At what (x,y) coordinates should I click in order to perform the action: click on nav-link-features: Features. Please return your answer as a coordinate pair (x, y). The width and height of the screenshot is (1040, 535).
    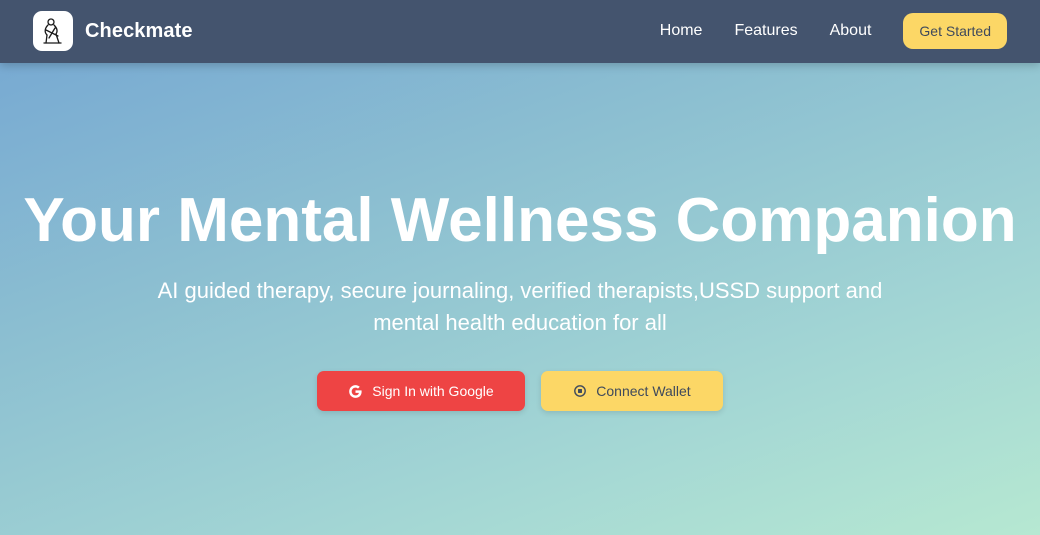
    Looking at the image, I should click on (765, 31).